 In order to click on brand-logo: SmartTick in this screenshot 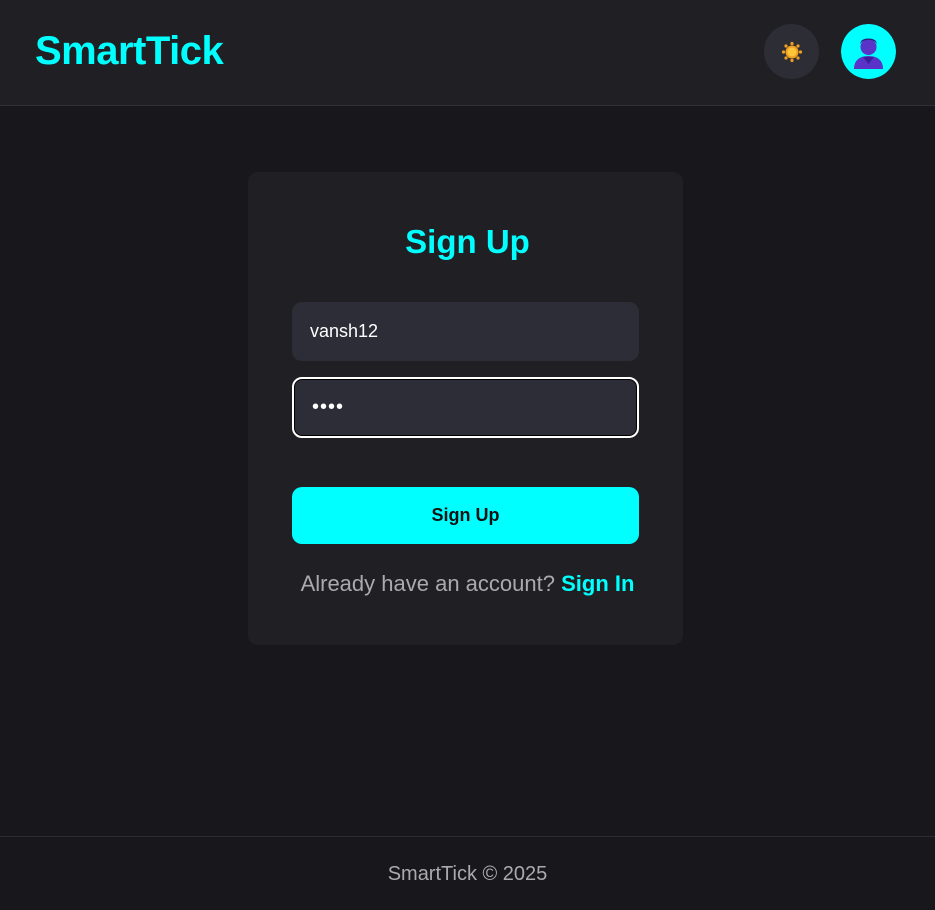, I will do `click(129, 51)`.